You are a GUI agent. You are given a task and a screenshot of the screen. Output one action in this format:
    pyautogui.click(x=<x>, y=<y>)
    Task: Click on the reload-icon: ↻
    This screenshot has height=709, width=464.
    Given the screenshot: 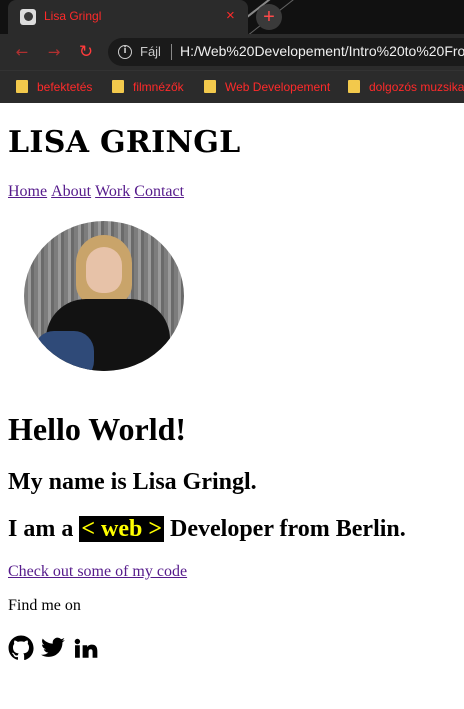 What is the action you would take?
    pyautogui.click(x=86, y=52)
    